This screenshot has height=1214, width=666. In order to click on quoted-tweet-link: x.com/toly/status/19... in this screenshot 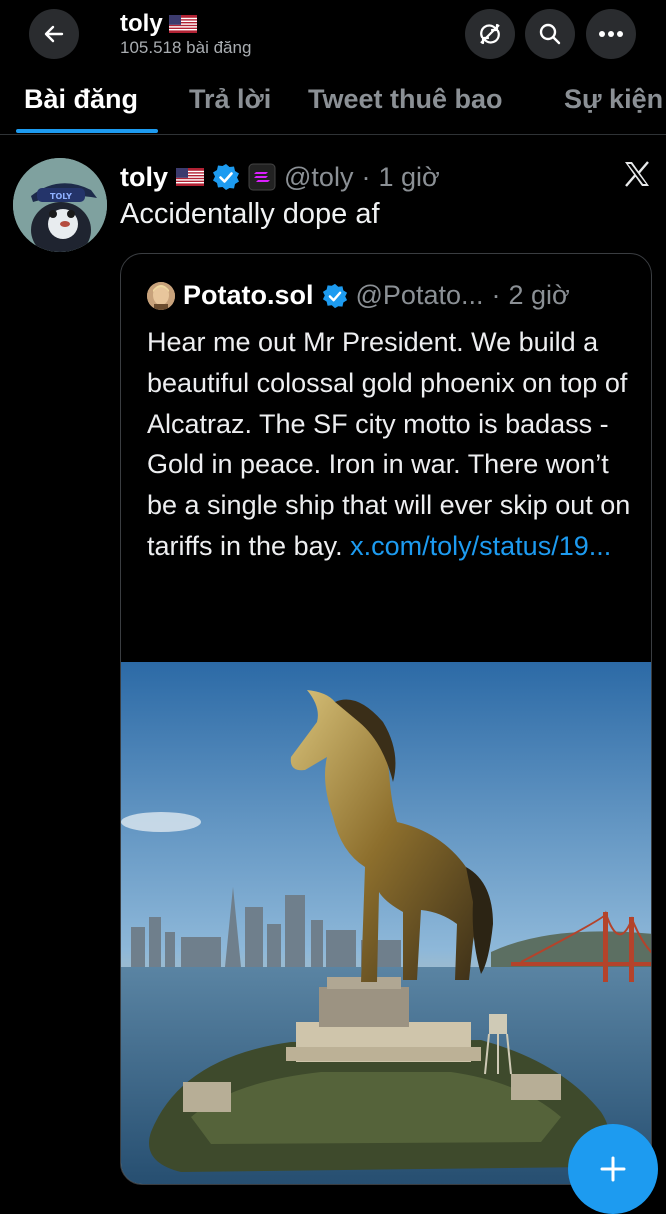, I will do `click(480, 546)`.